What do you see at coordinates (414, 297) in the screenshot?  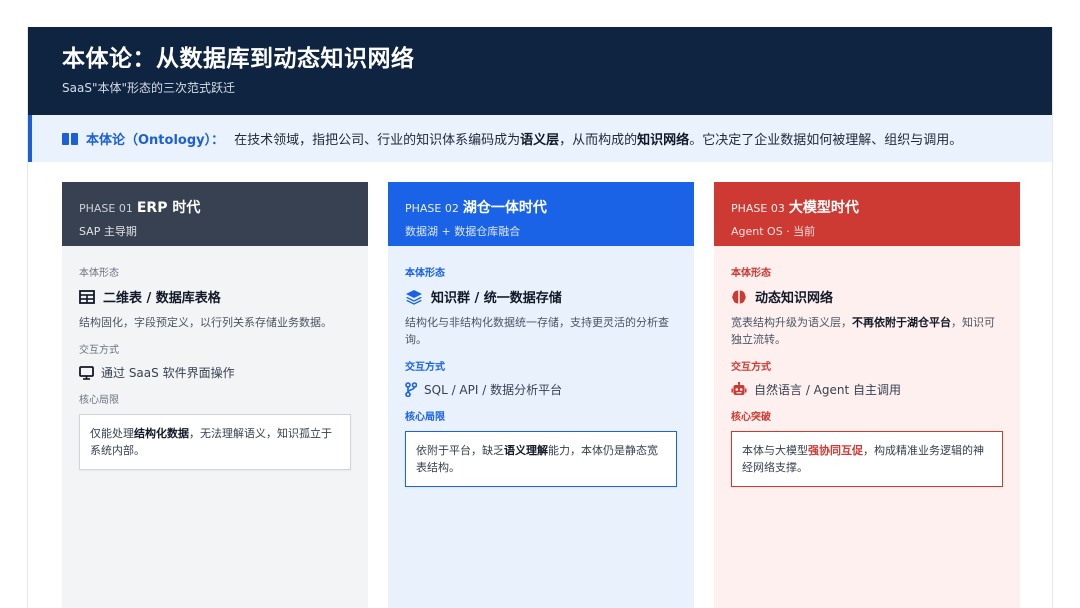 I see `layers-icon` at bounding box center [414, 297].